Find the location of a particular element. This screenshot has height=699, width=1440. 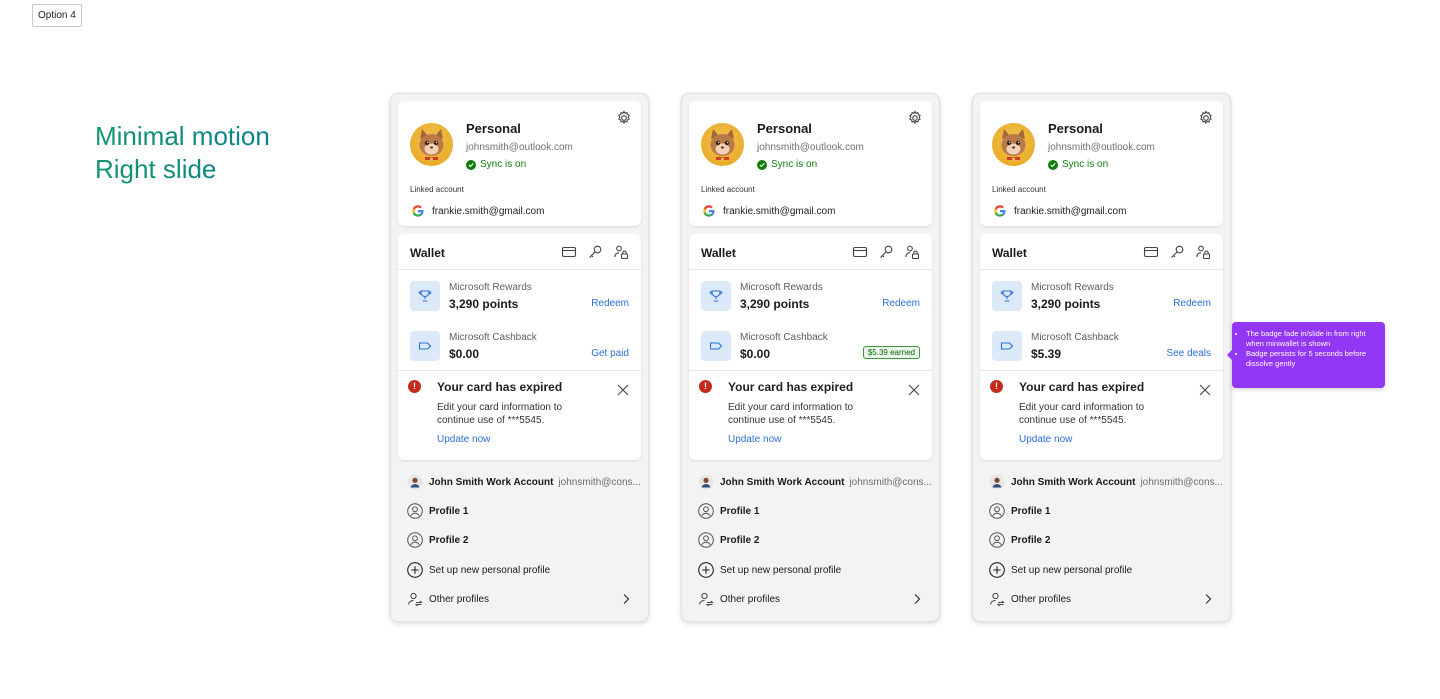

check-circle-icon is located at coordinates (762, 164).